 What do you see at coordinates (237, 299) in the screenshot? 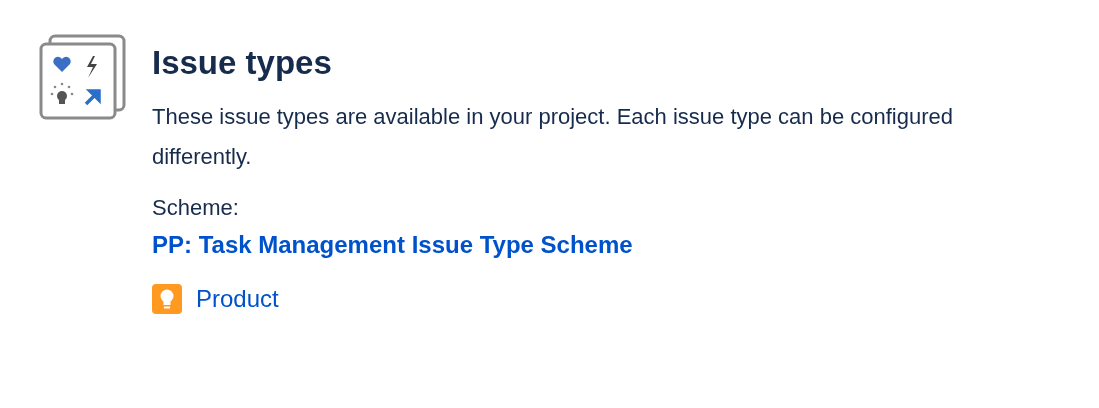
I see `issue-type-link: Product` at bounding box center [237, 299].